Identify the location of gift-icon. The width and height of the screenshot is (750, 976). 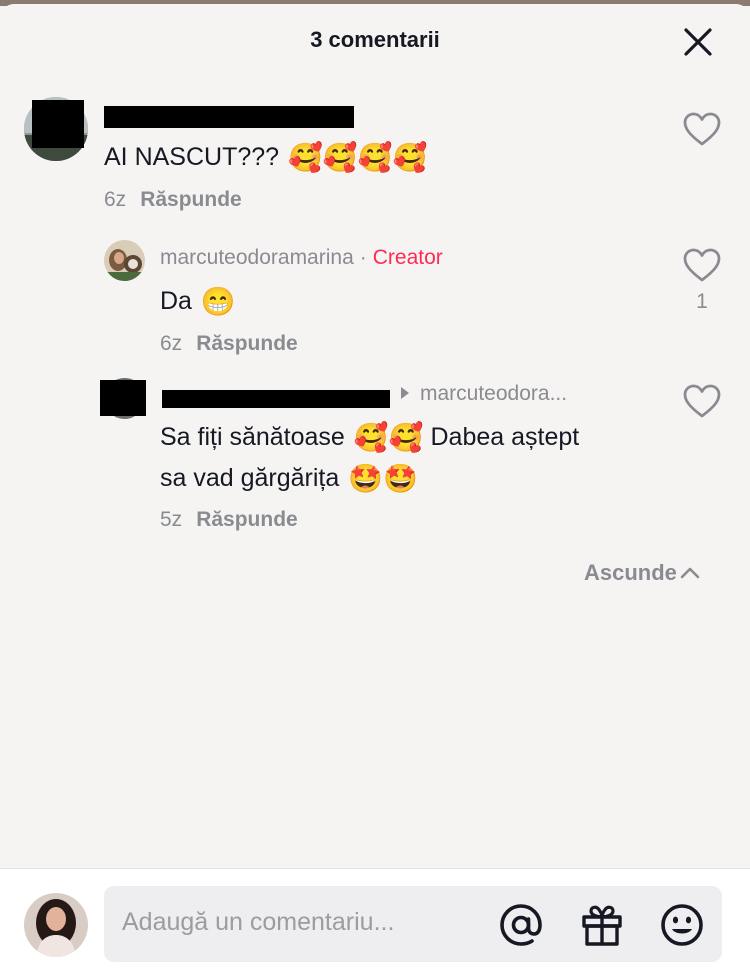
(602, 925).